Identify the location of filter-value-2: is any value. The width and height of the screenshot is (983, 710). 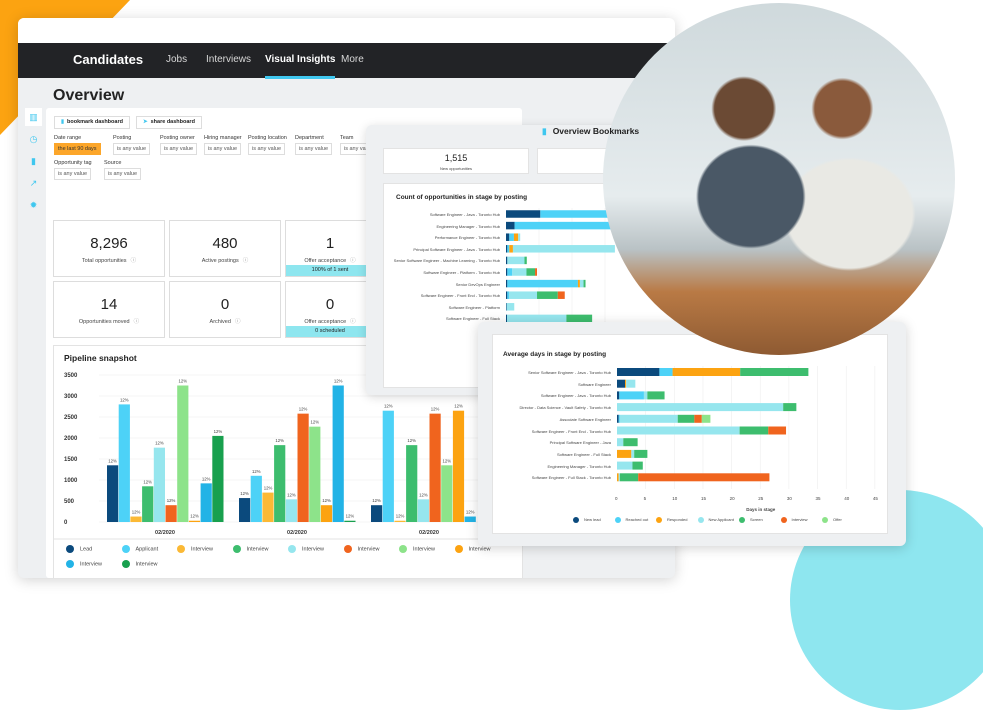
(179, 149).